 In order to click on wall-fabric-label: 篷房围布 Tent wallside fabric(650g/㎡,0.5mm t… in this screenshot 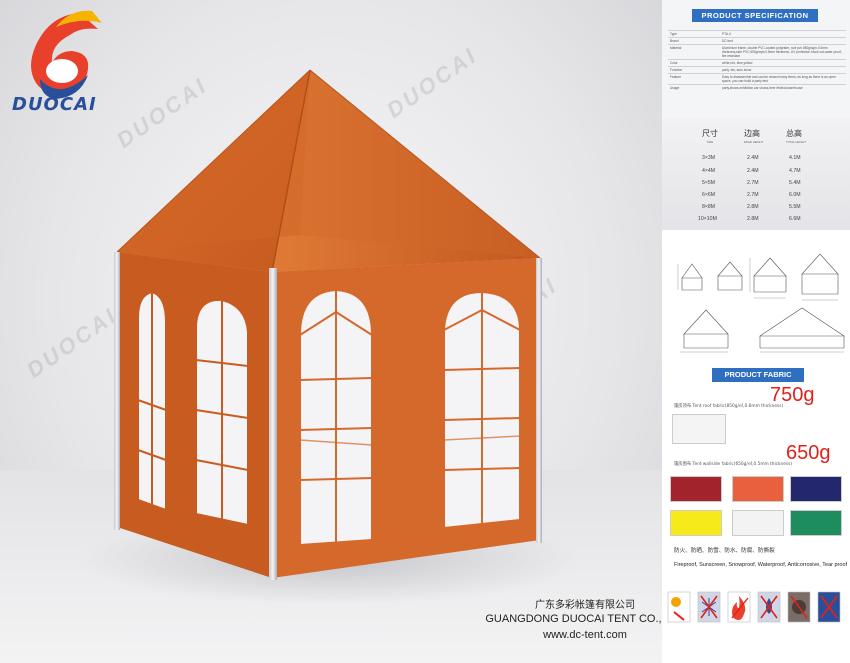, I will do `click(733, 464)`.